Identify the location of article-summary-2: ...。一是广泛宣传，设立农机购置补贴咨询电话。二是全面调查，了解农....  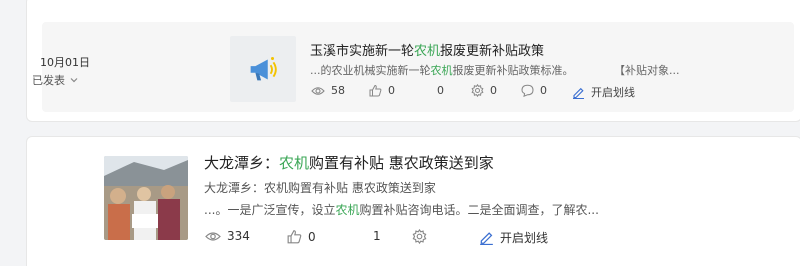
(401, 209).